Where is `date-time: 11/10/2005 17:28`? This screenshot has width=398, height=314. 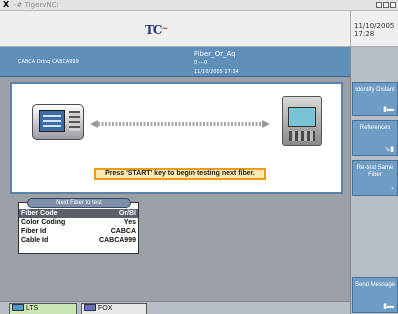 date-time: 11/10/2005 17:28 is located at coordinates (374, 29).